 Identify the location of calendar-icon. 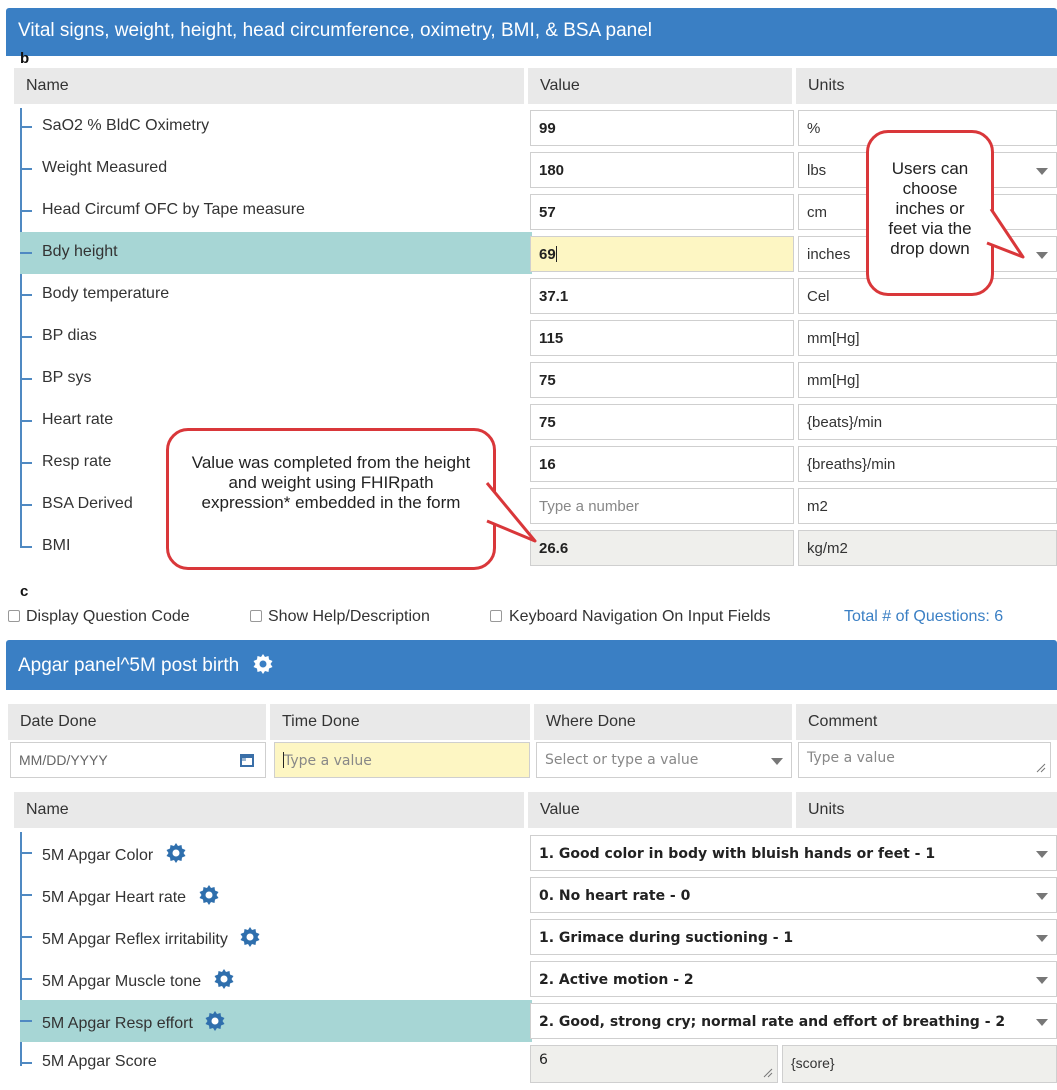
(247, 760).